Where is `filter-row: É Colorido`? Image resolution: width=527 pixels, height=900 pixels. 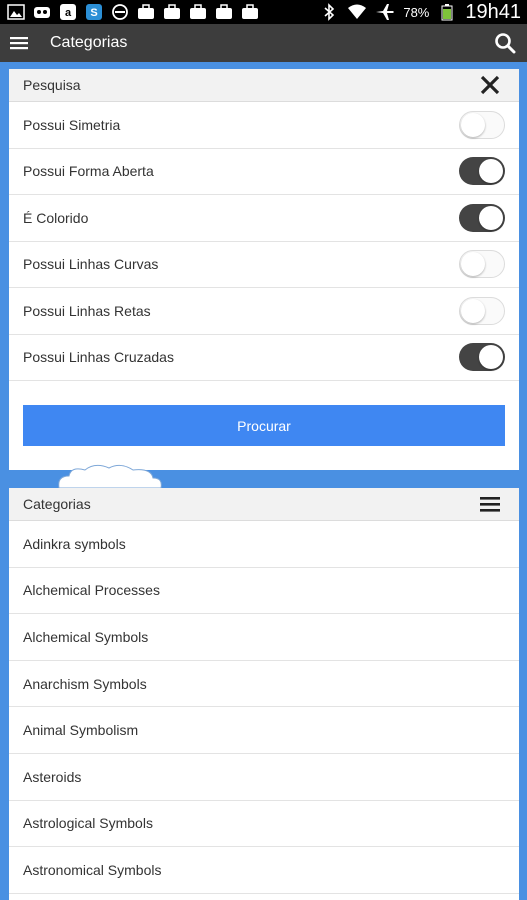
filter-row: É Colorido is located at coordinates (264, 218).